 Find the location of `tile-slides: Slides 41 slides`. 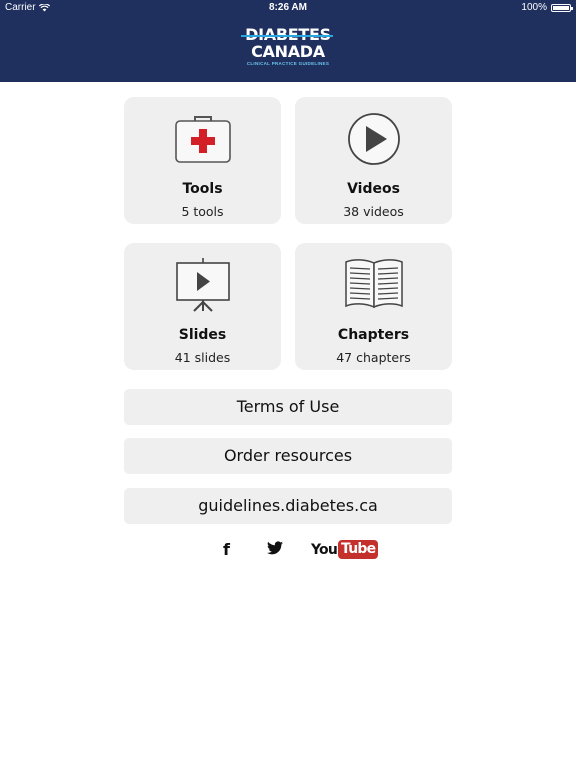

tile-slides: Slides 41 slides is located at coordinates (202, 306).